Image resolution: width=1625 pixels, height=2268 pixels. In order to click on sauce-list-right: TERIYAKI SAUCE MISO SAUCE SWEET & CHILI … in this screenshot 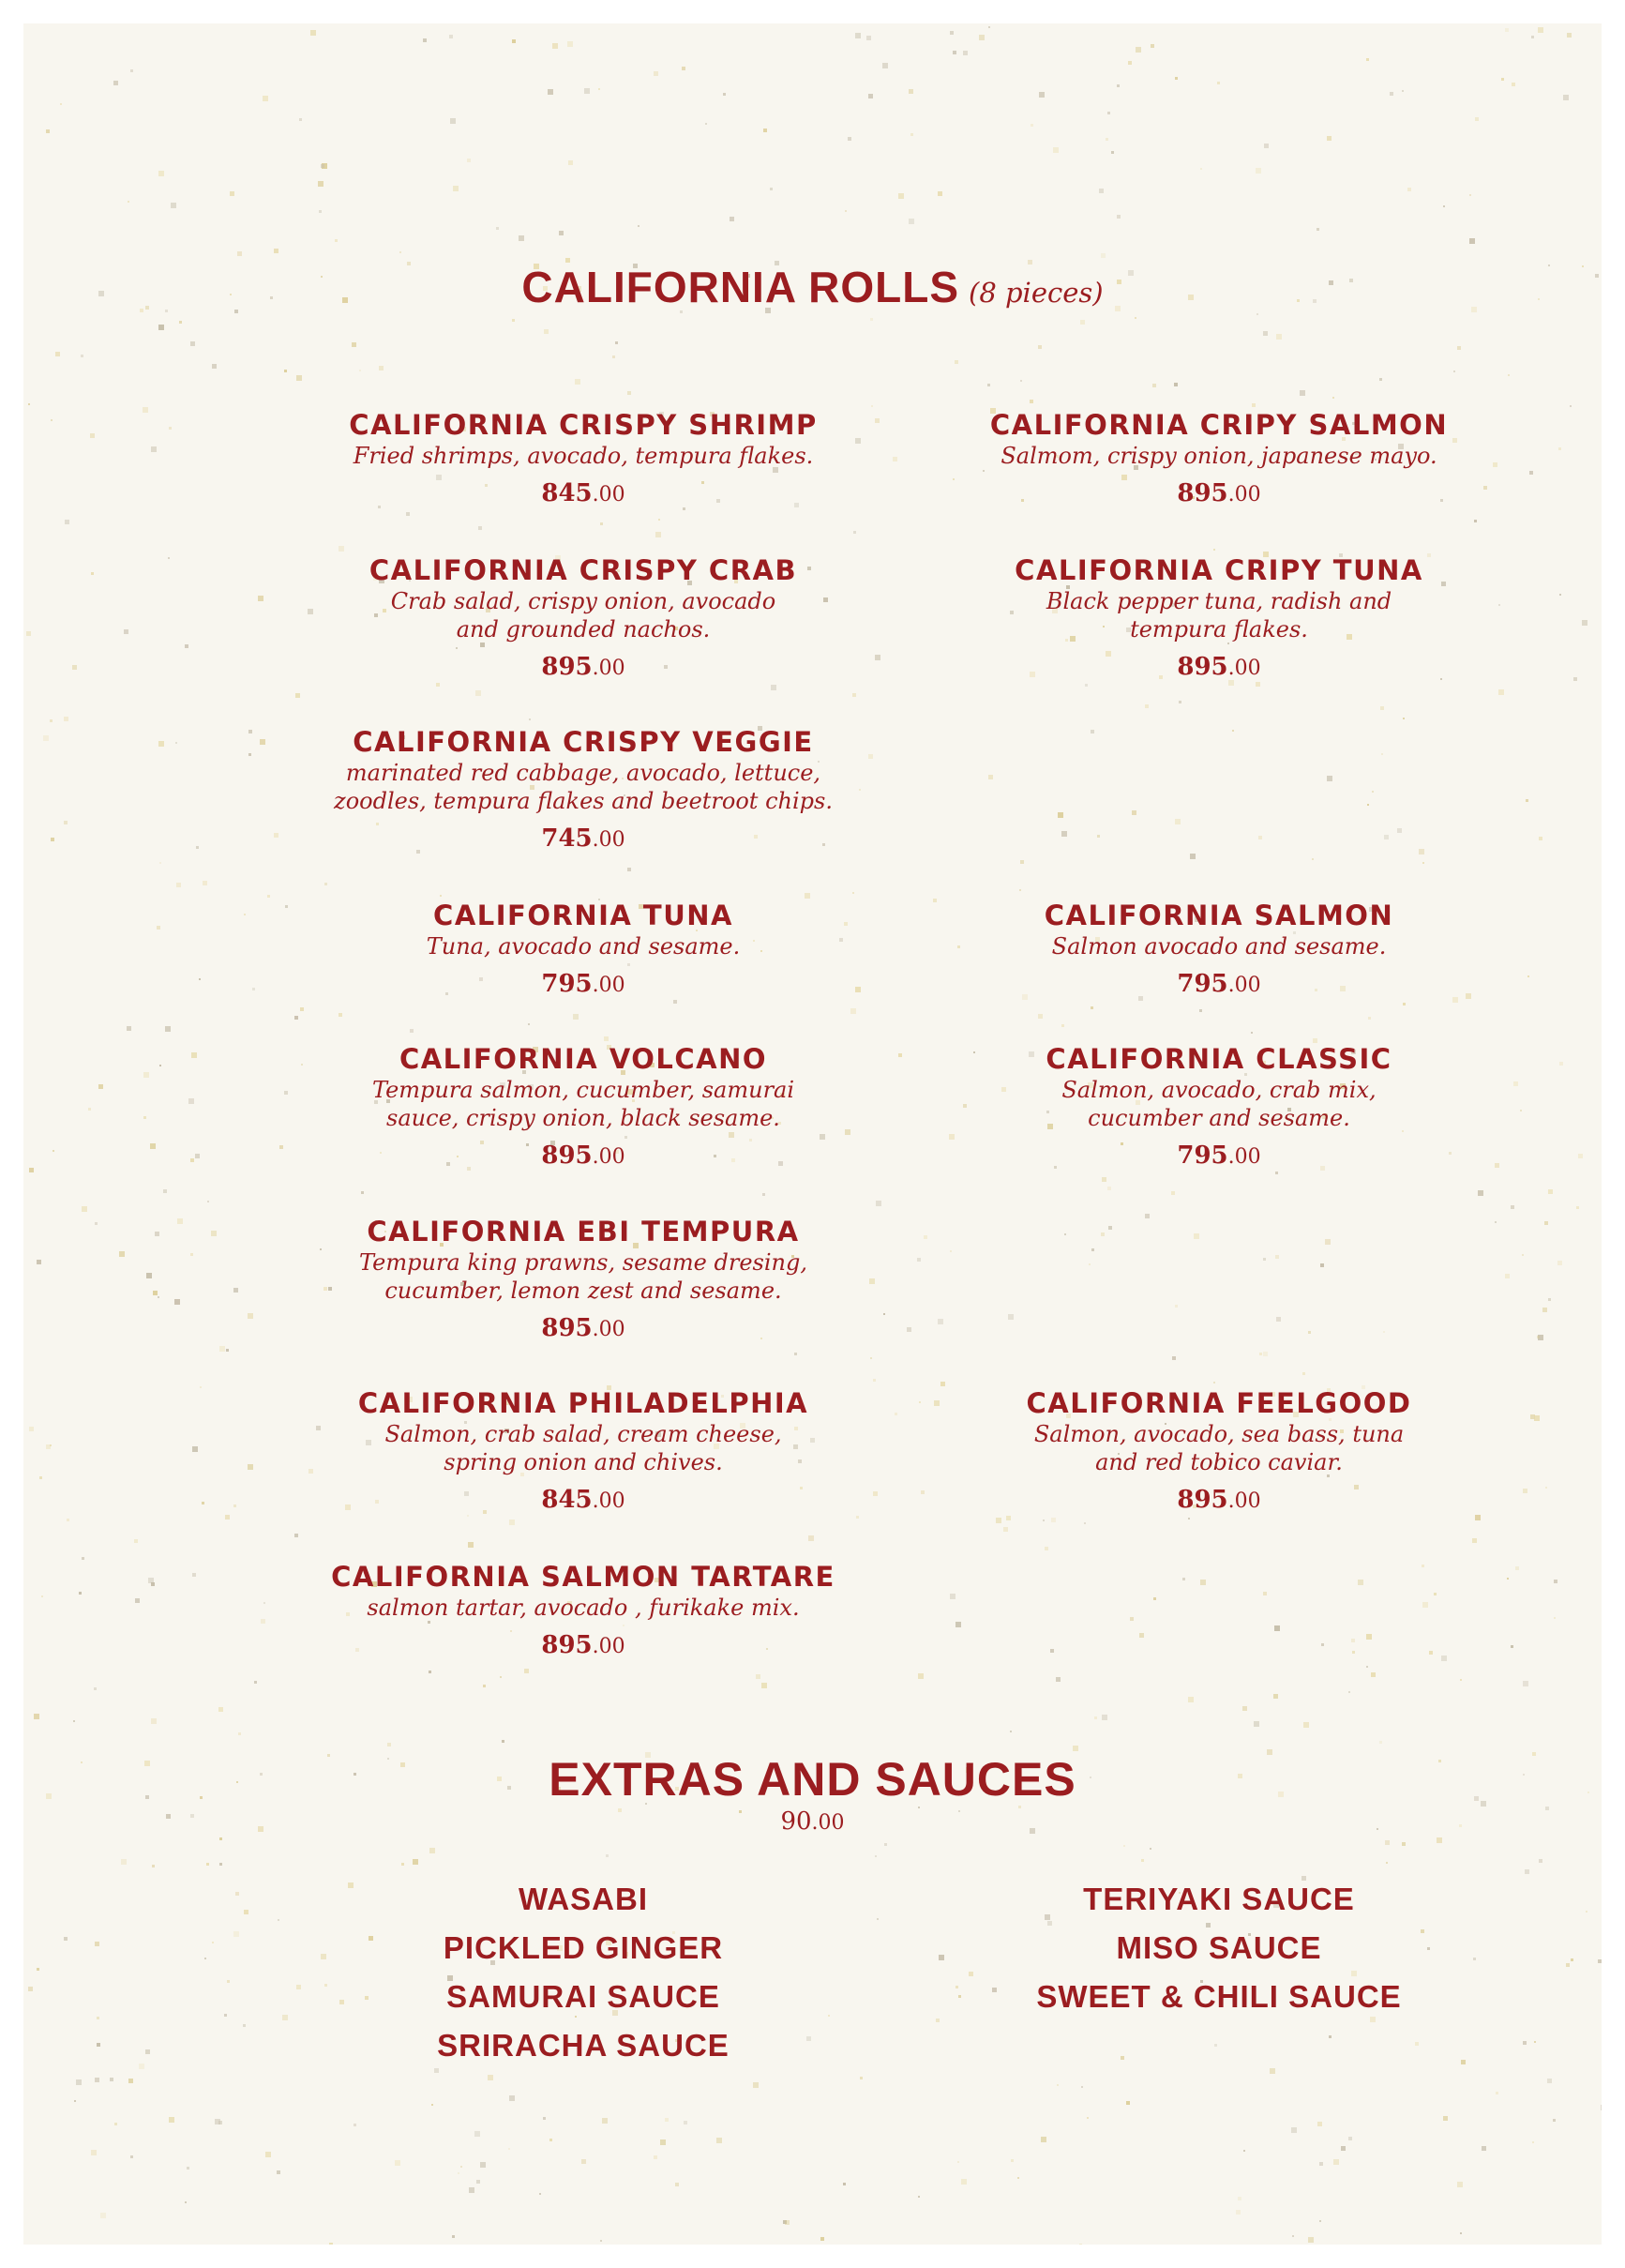, I will do `click(1219, 1948)`.